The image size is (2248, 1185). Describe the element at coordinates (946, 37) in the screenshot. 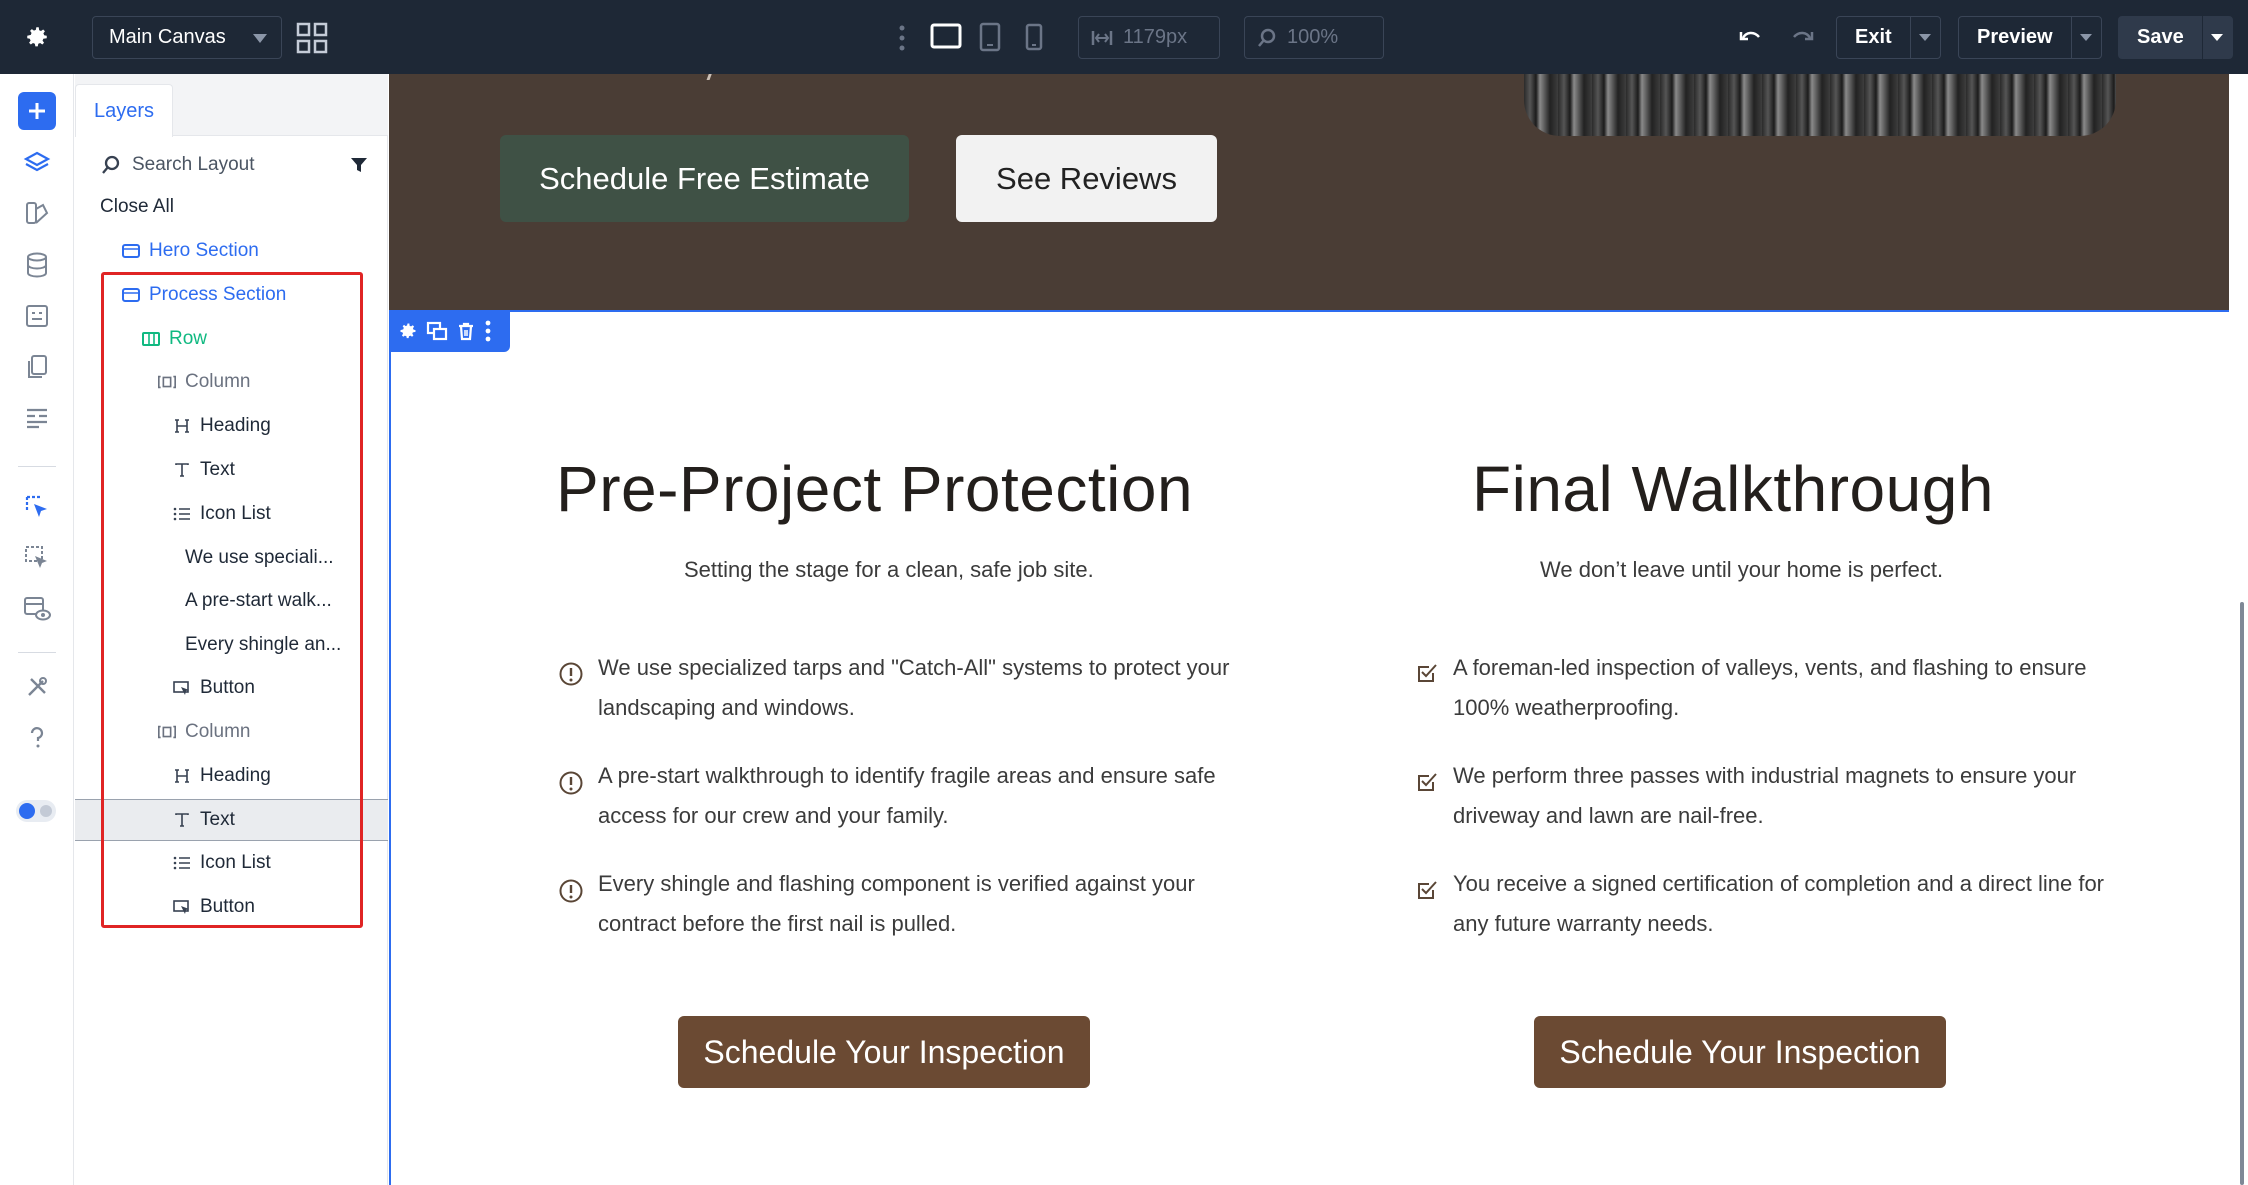

I see `desktop-view-icon` at that location.